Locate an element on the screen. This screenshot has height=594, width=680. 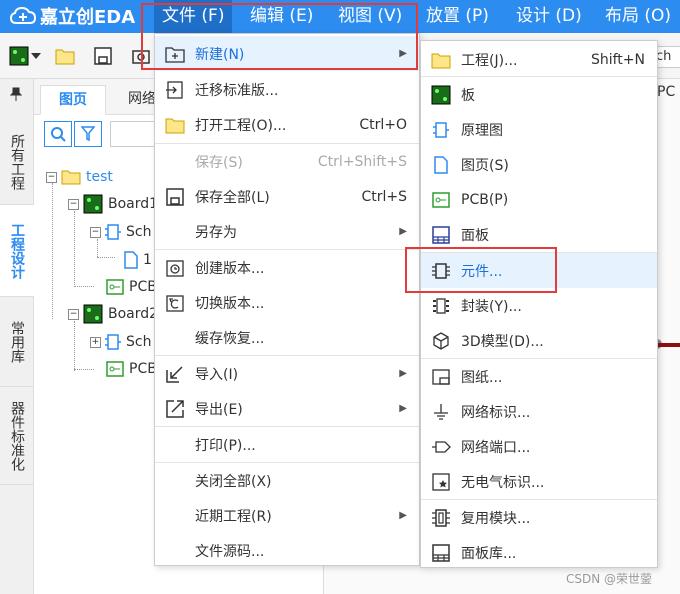
menu-item-close-all: 关闭全部(X) is located at coordinates (287, 480).